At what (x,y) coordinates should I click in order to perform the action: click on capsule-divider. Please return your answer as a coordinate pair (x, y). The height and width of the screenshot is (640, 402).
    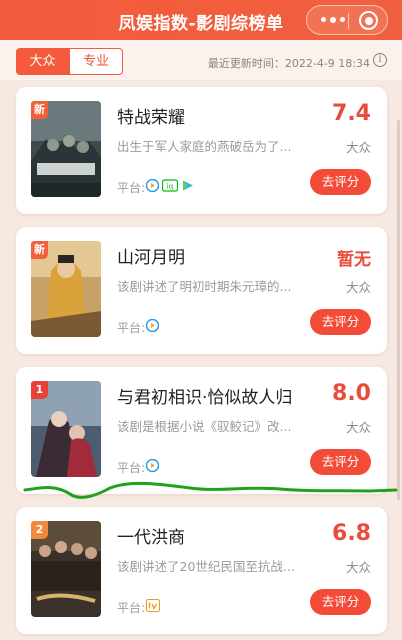
    Looking at the image, I should click on (348, 21).